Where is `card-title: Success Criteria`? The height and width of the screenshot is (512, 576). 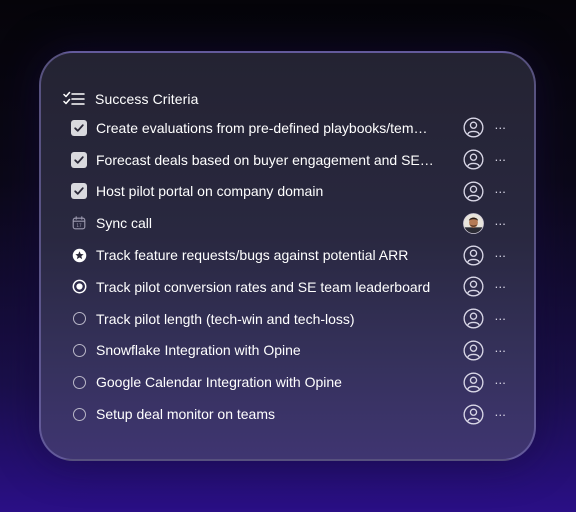
card-title: Success Criteria is located at coordinates (147, 99).